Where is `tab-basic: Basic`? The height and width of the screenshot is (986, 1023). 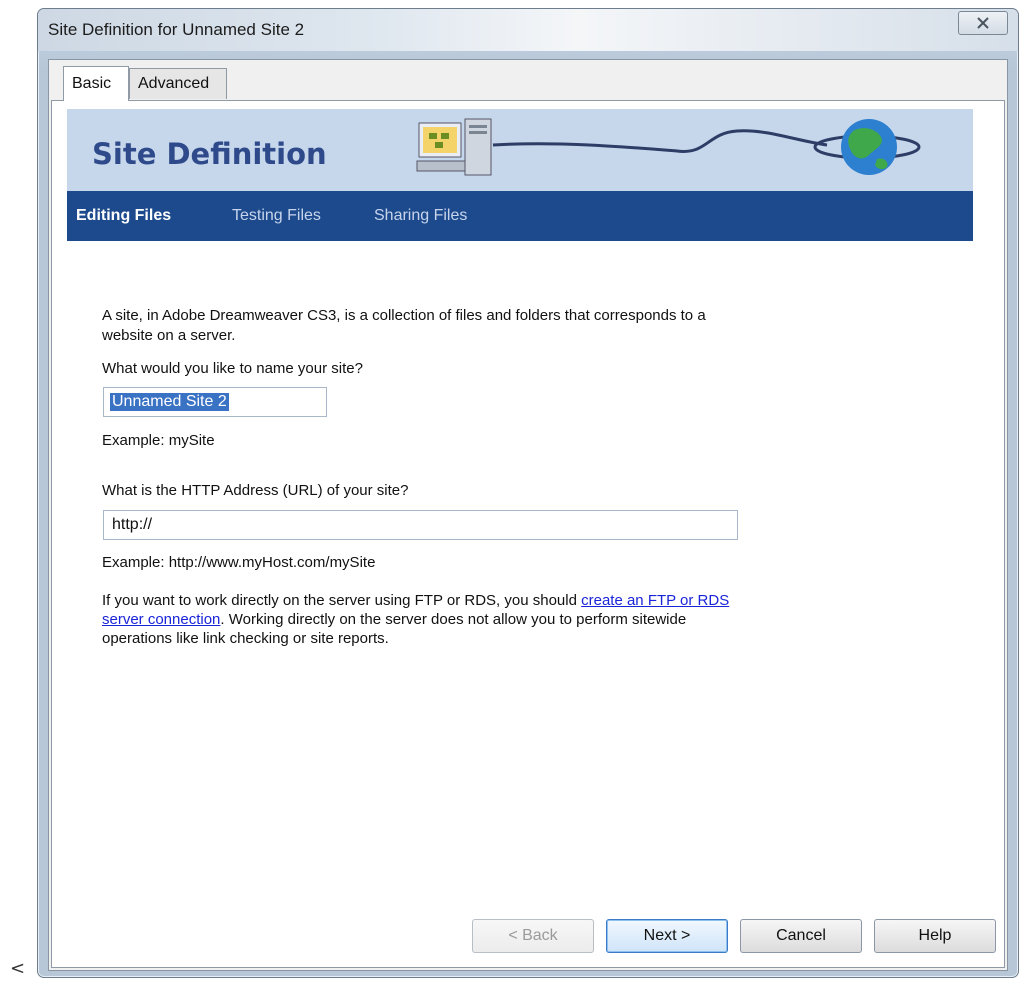 tab-basic: Basic is located at coordinates (96, 83).